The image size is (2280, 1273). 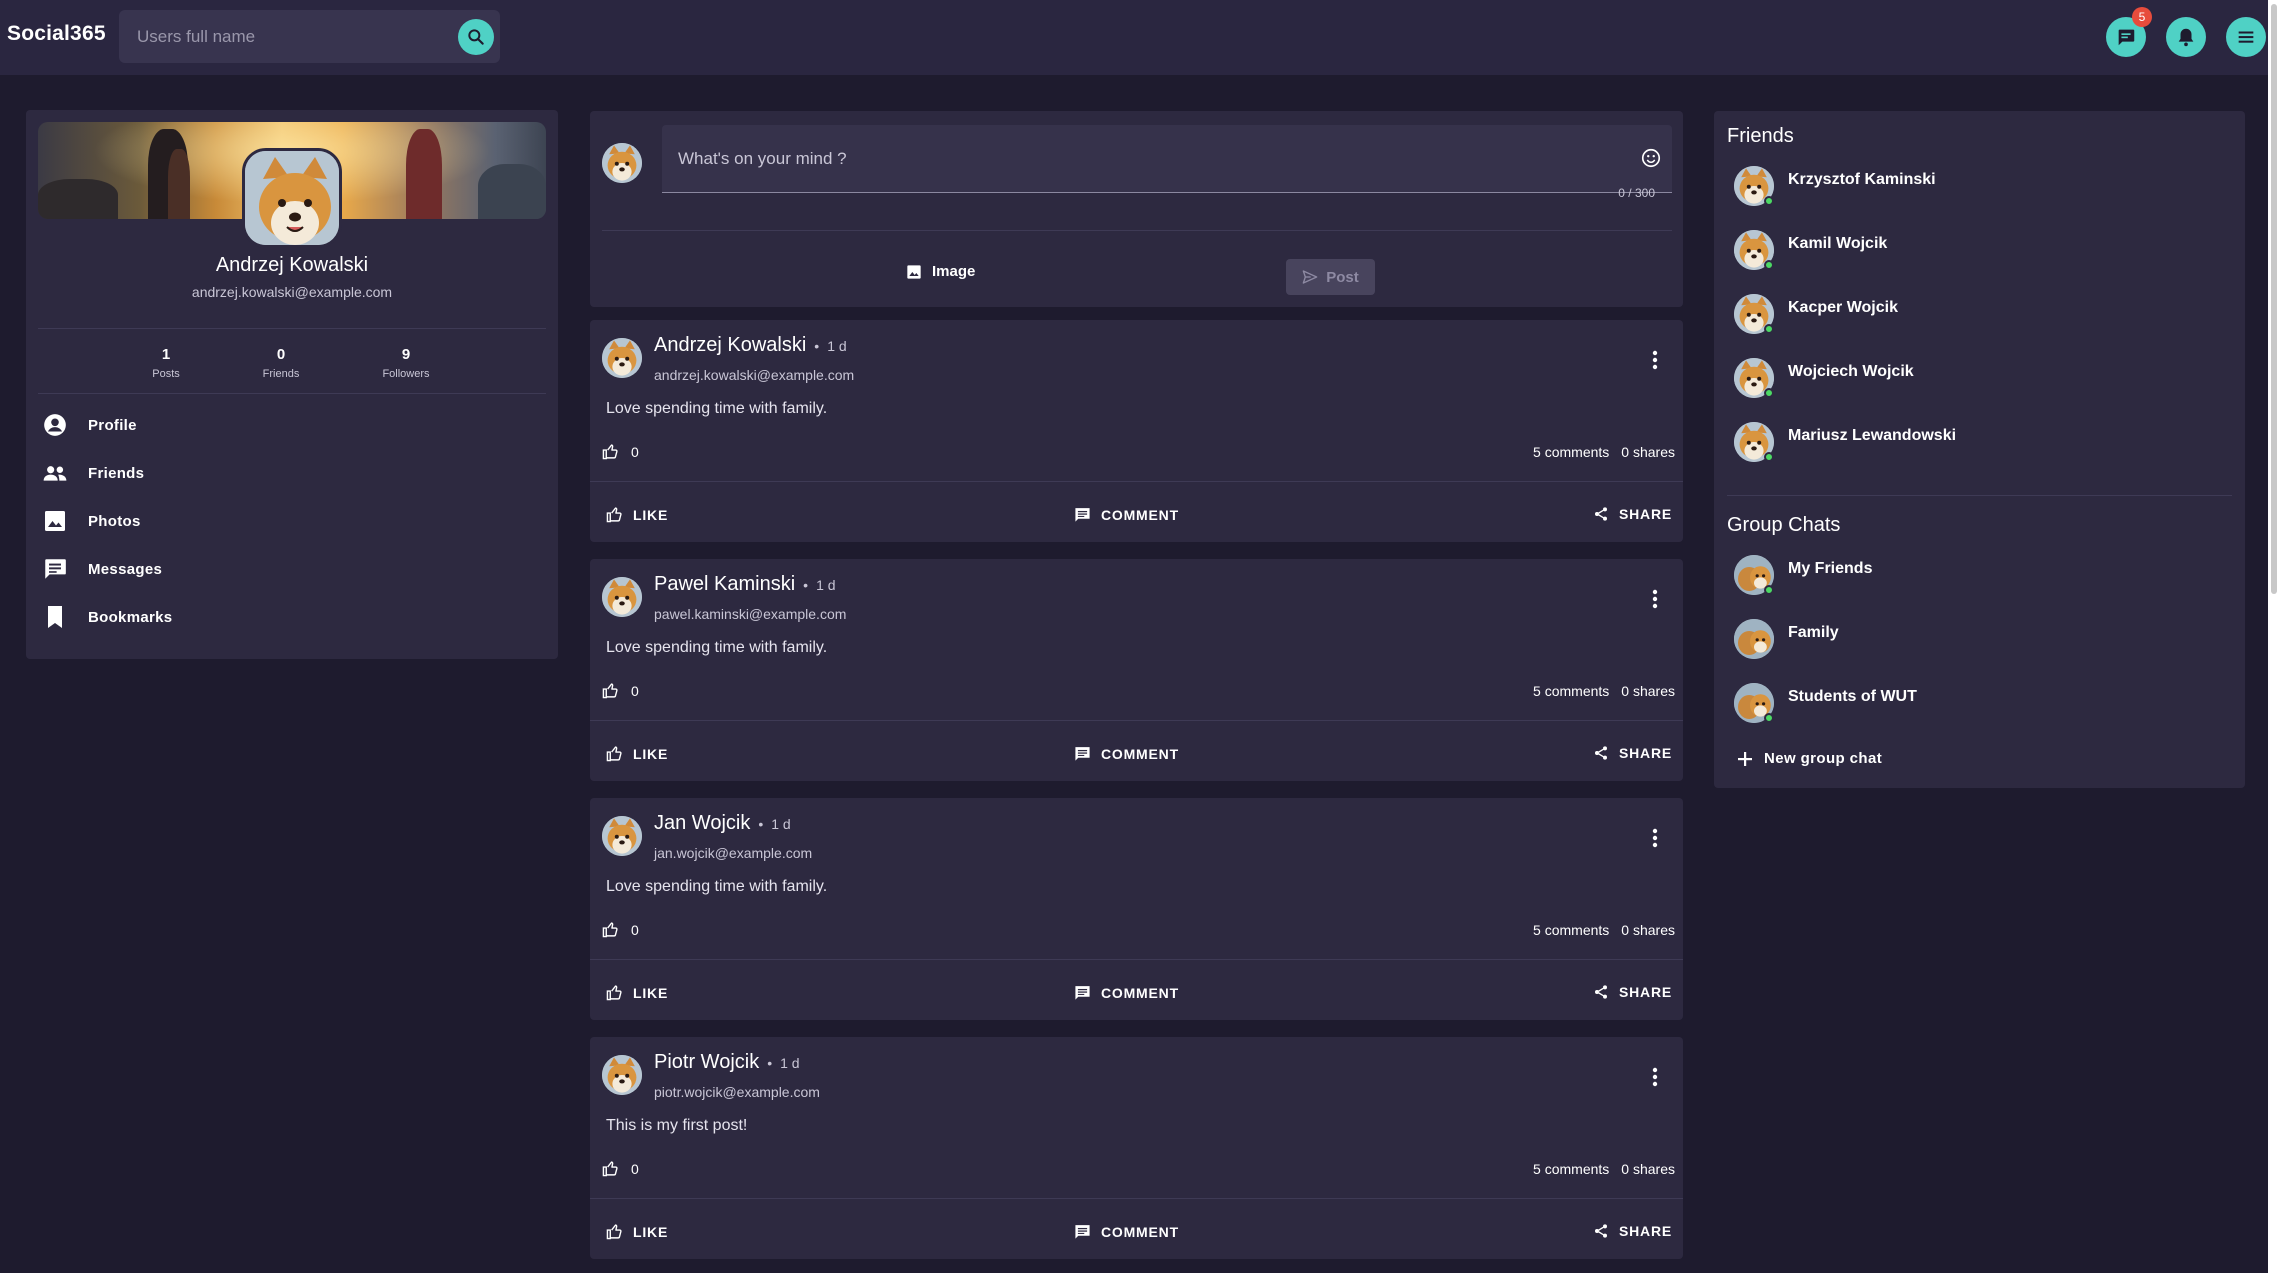 I want to click on group-chat-item: Family, so click(x=1974, y=641).